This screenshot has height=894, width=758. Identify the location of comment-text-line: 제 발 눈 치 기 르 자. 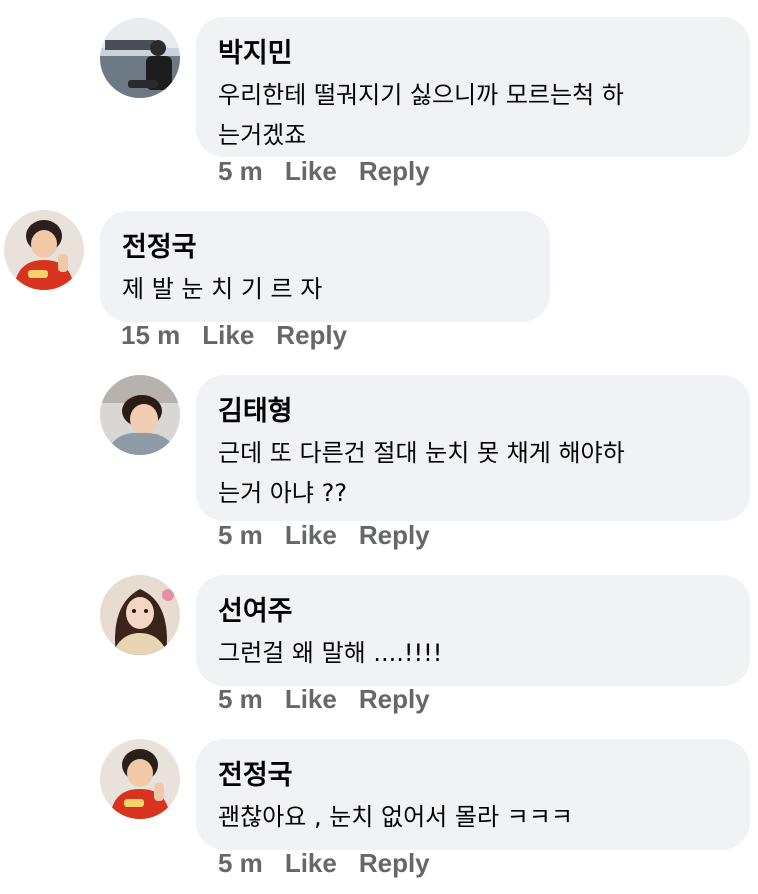
(222, 289).